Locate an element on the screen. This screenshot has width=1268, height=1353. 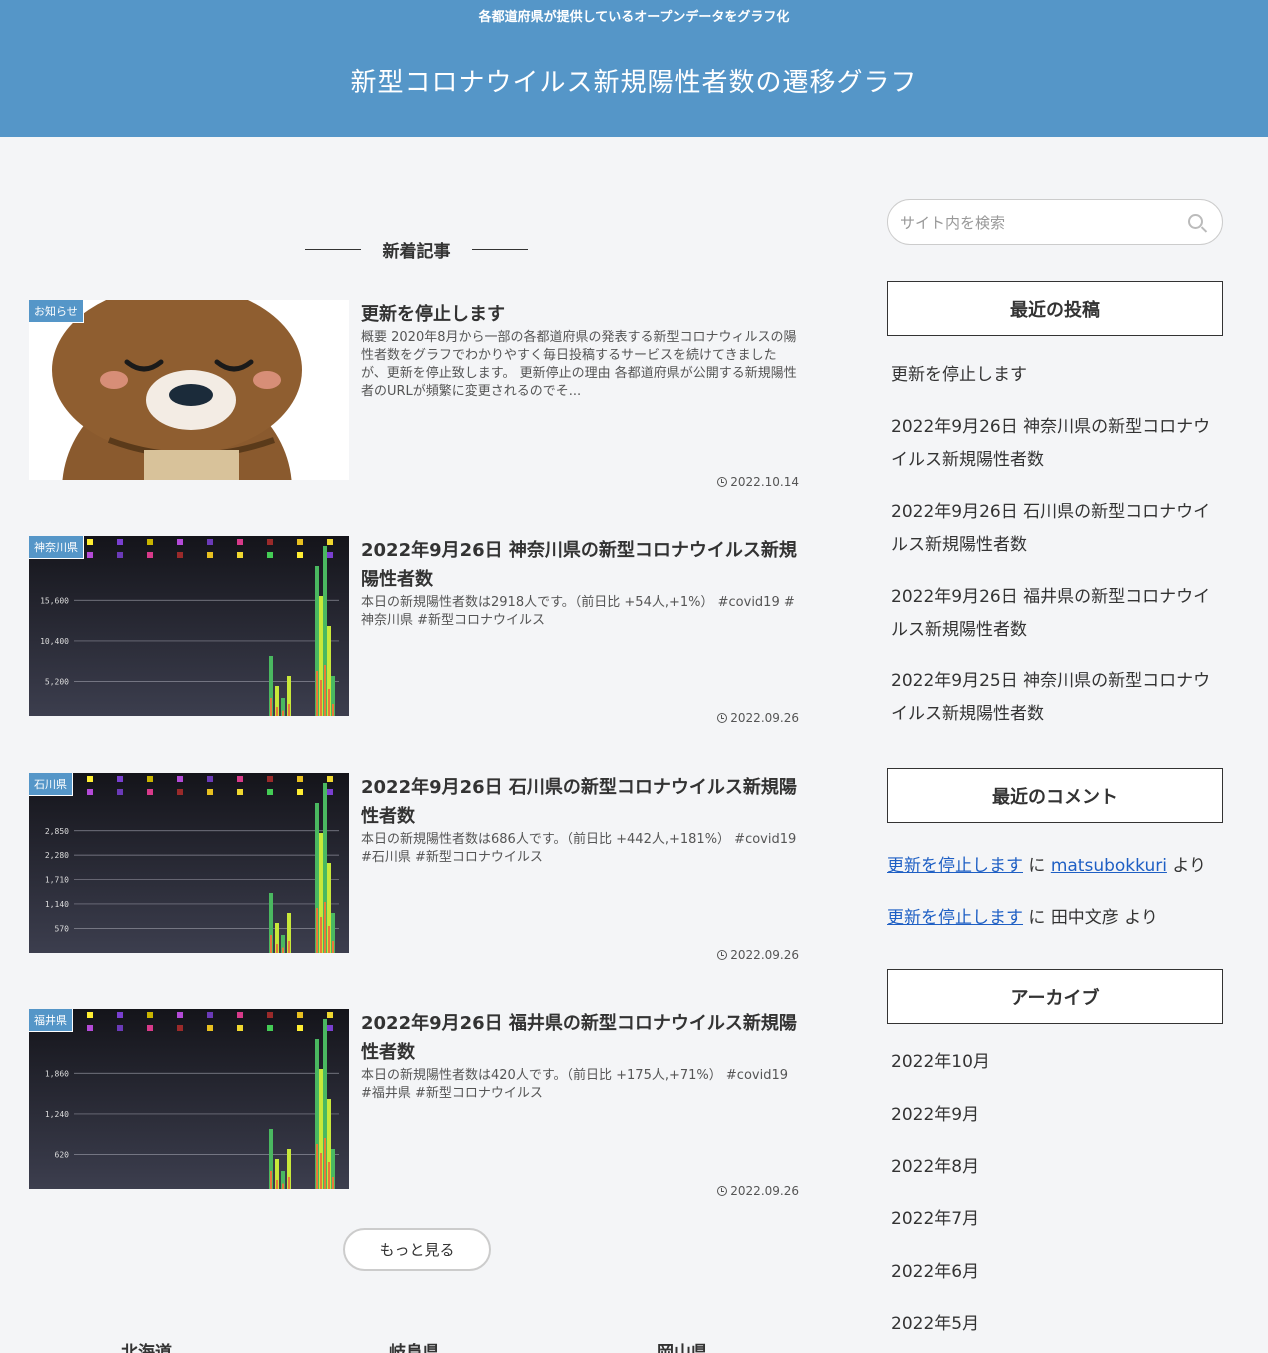
search-input is located at coordinates (1040, 223).